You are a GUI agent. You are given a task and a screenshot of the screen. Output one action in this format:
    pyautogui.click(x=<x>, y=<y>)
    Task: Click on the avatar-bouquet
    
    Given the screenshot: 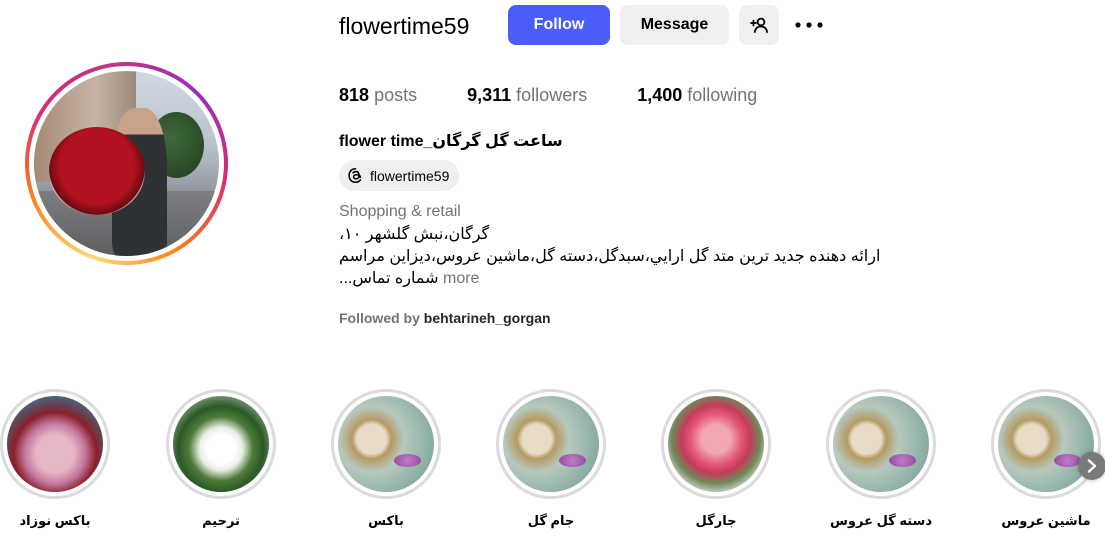 What is the action you would take?
    pyautogui.click(x=96, y=171)
    